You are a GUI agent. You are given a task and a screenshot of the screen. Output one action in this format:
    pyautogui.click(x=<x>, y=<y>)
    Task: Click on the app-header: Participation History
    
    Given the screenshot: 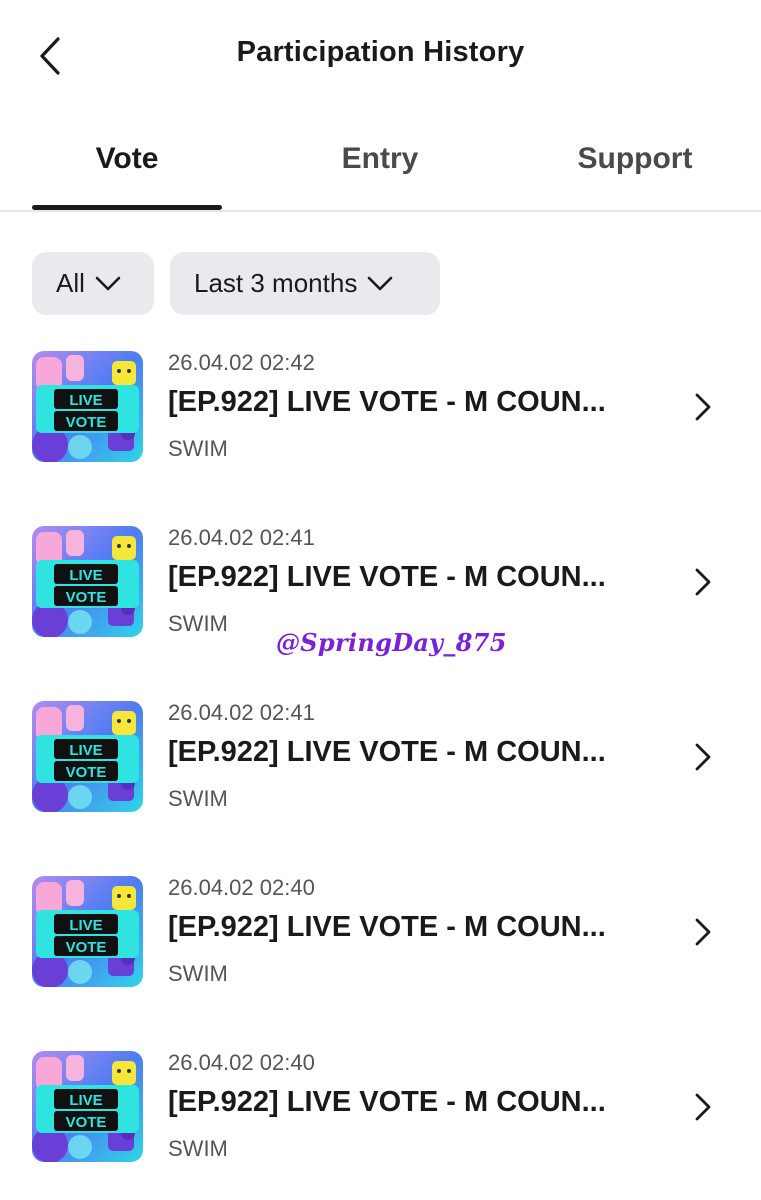 What is the action you would take?
    pyautogui.click(x=380, y=56)
    